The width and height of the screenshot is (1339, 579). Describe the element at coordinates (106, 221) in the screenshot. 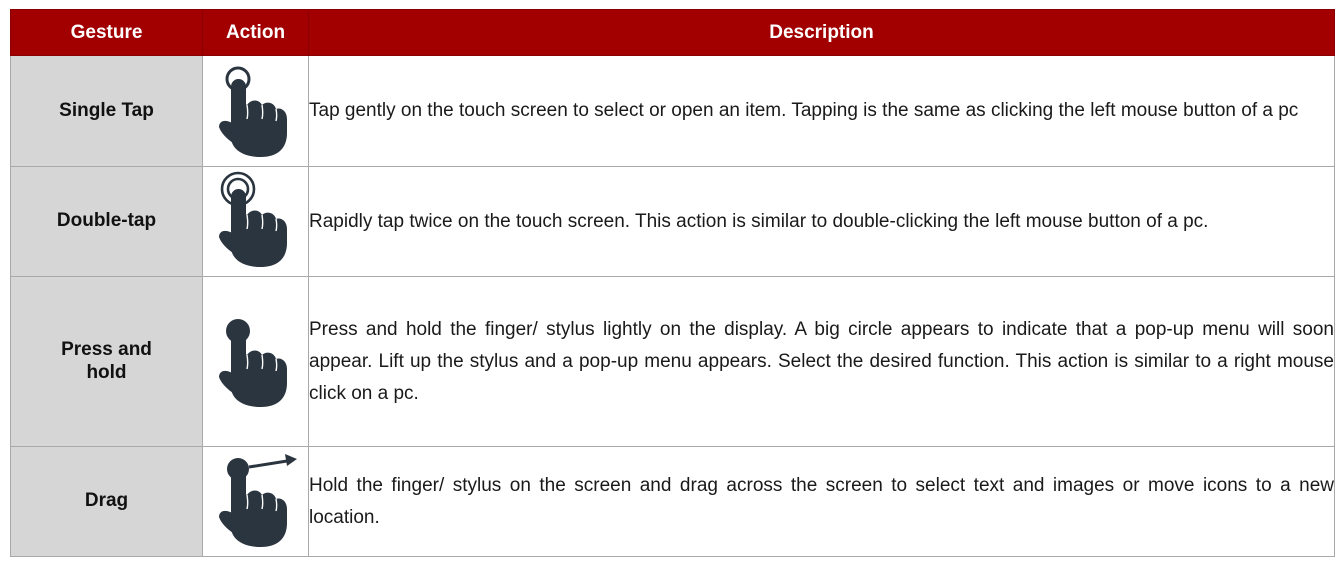

I see `gesture-name: Double-tap` at that location.